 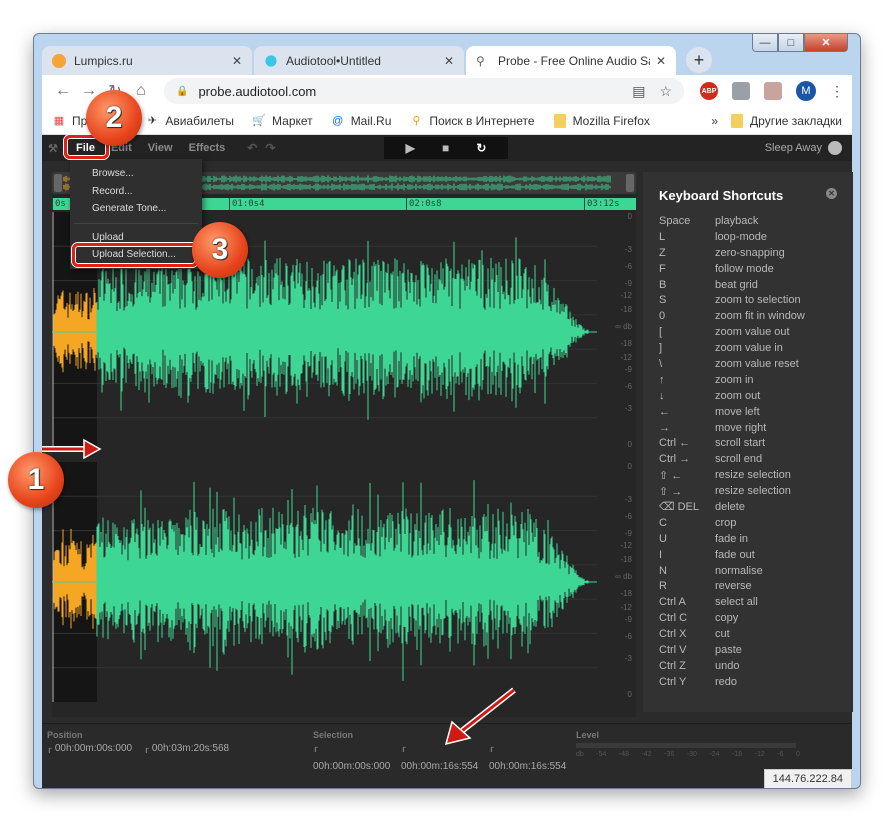 What do you see at coordinates (359, 60) in the screenshot?
I see `tab-audiotool: Audiotool•Untitled ✕` at bounding box center [359, 60].